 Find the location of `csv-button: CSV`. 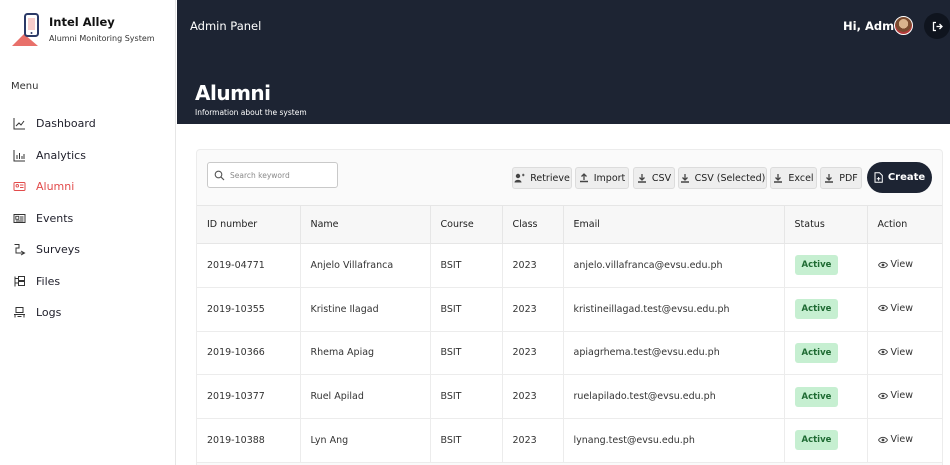

csv-button: CSV is located at coordinates (654, 178).